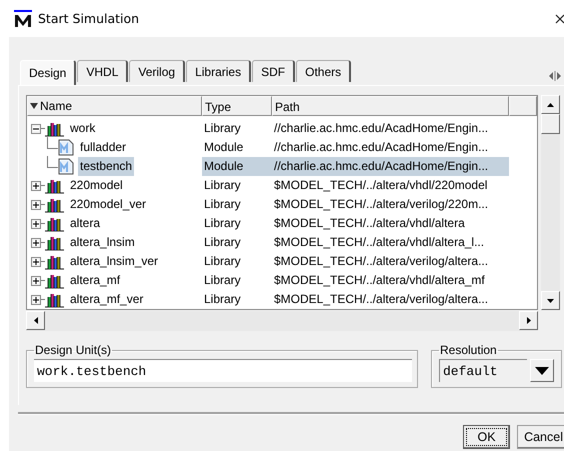 The image size is (564, 451). What do you see at coordinates (237, 166) in the screenshot?
I see `type-cell: Module` at bounding box center [237, 166].